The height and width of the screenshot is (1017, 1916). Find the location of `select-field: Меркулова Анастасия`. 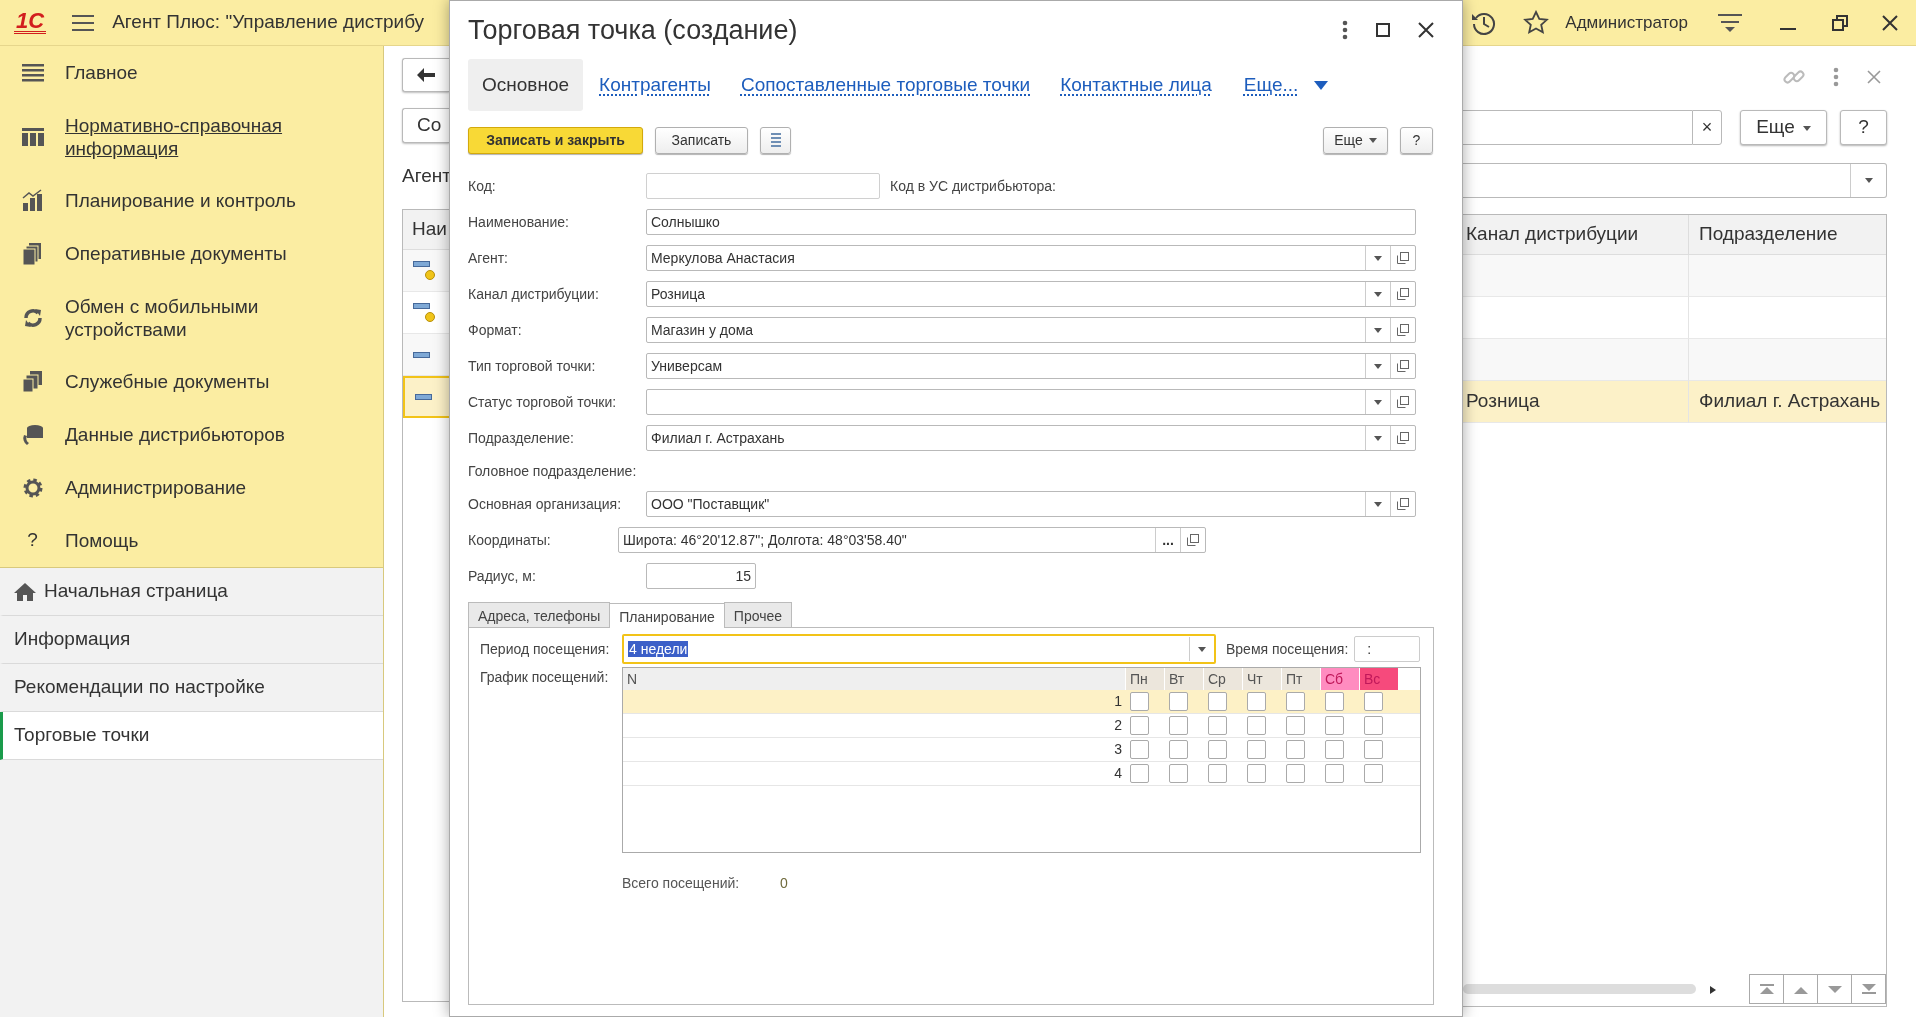

select-field: Меркулова Анастасия is located at coordinates (1031, 258).